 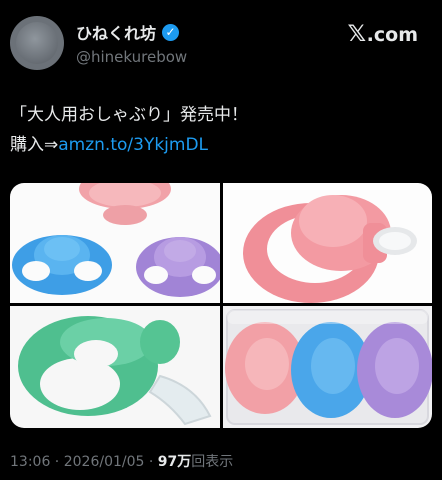 What do you see at coordinates (212, 462) in the screenshot?
I see `views-label: 回表示` at bounding box center [212, 462].